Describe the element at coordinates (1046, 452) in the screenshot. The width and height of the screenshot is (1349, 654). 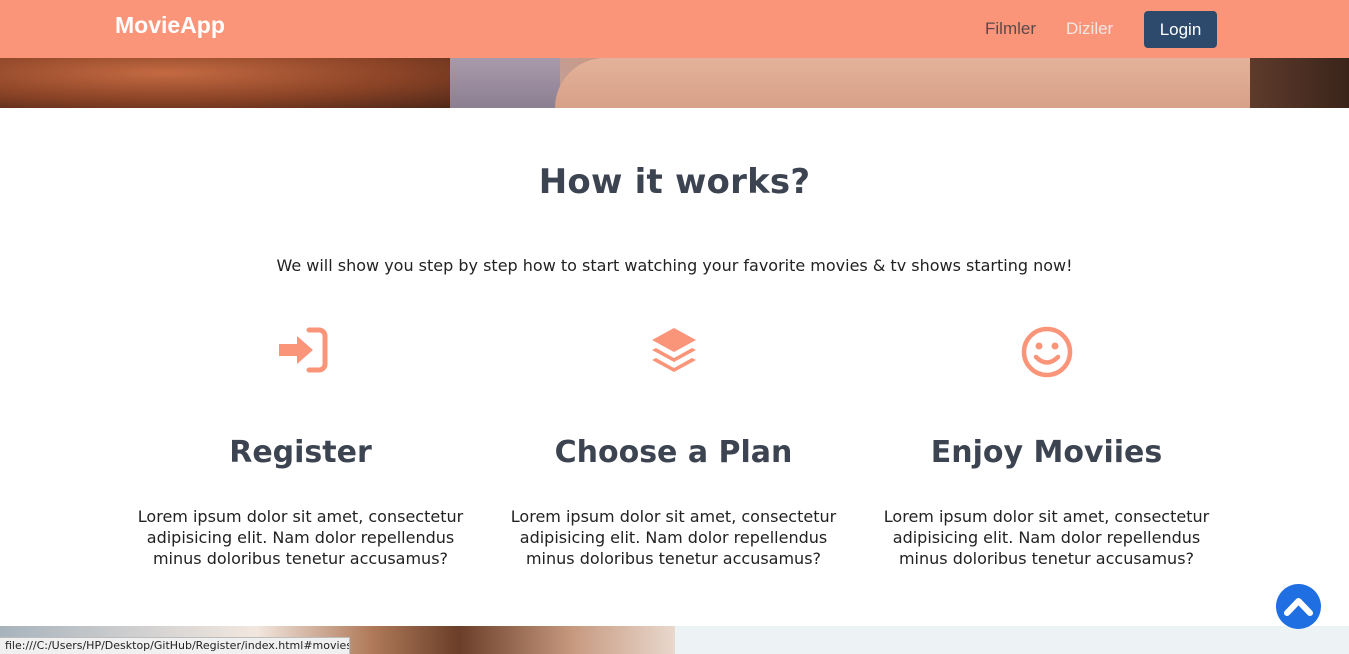
I see `step-title: Enjoy Moviies` at that location.